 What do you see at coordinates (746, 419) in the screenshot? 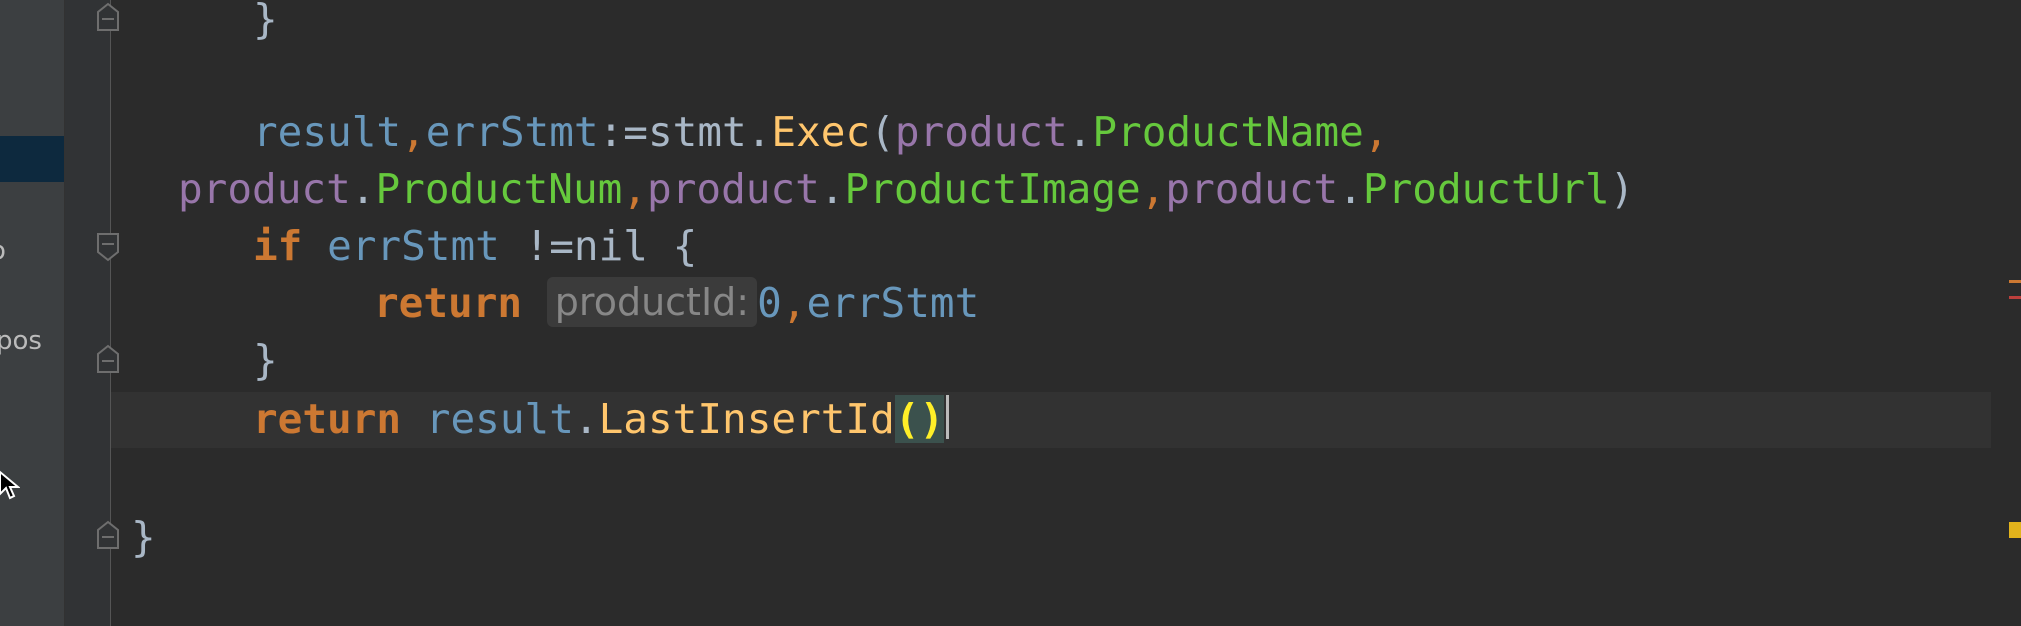
I see `token-function: LastInsertId` at bounding box center [746, 419].